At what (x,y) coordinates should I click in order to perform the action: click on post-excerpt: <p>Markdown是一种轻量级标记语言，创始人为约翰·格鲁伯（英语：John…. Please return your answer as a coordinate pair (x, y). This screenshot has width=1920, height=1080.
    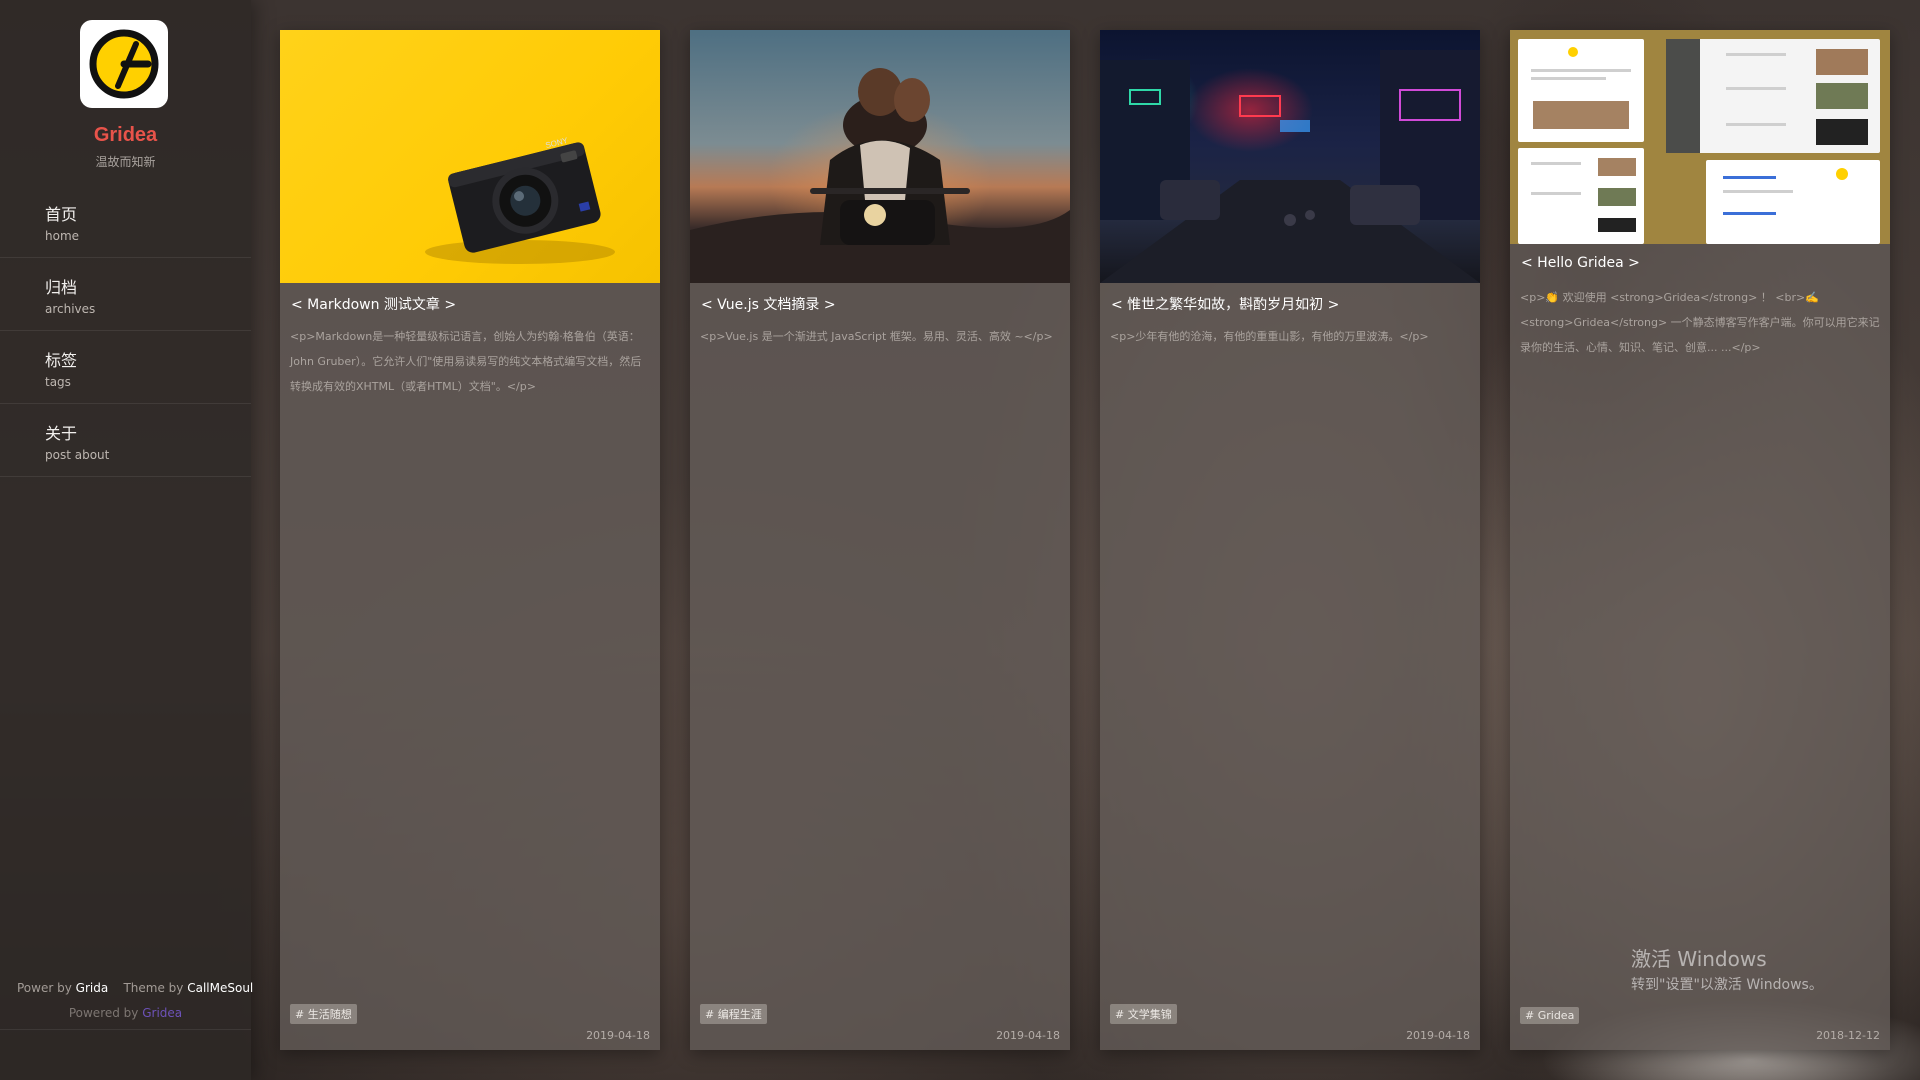
    Looking at the image, I should click on (466, 361).